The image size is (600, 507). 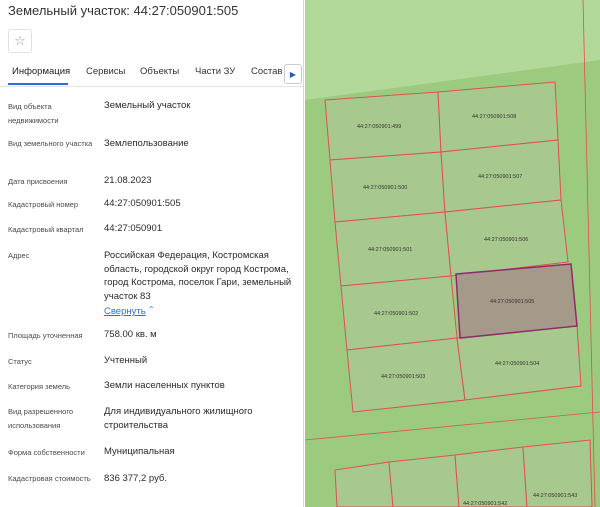 What do you see at coordinates (136, 478) in the screenshot?
I see `value-cadastral-value: 836 377,2 руб.` at bounding box center [136, 478].